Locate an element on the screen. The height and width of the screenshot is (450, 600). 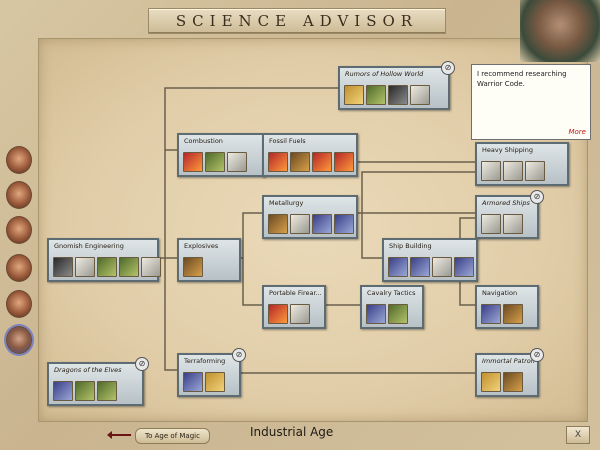
tech-node-ship-building: Ship Building is located at coordinates (430, 260).